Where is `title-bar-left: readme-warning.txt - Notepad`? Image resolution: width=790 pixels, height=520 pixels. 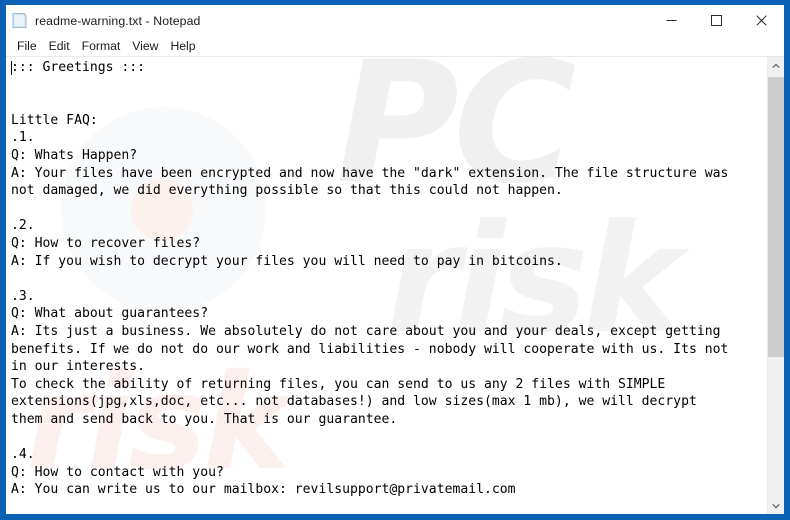 title-bar-left: readme-warning.txt - Notepad is located at coordinates (327, 20).